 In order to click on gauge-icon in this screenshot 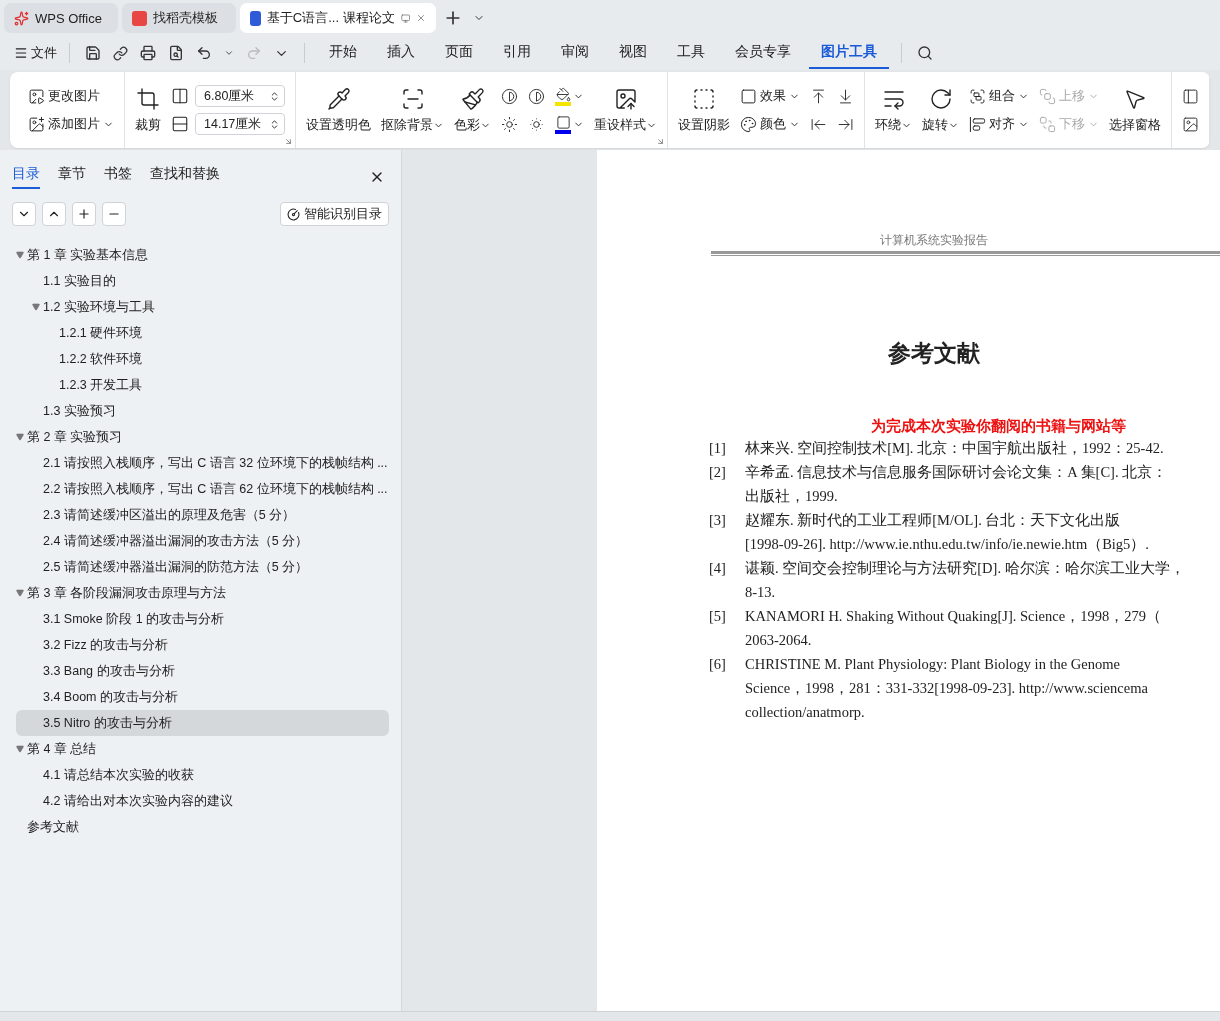, I will do `click(293, 214)`.